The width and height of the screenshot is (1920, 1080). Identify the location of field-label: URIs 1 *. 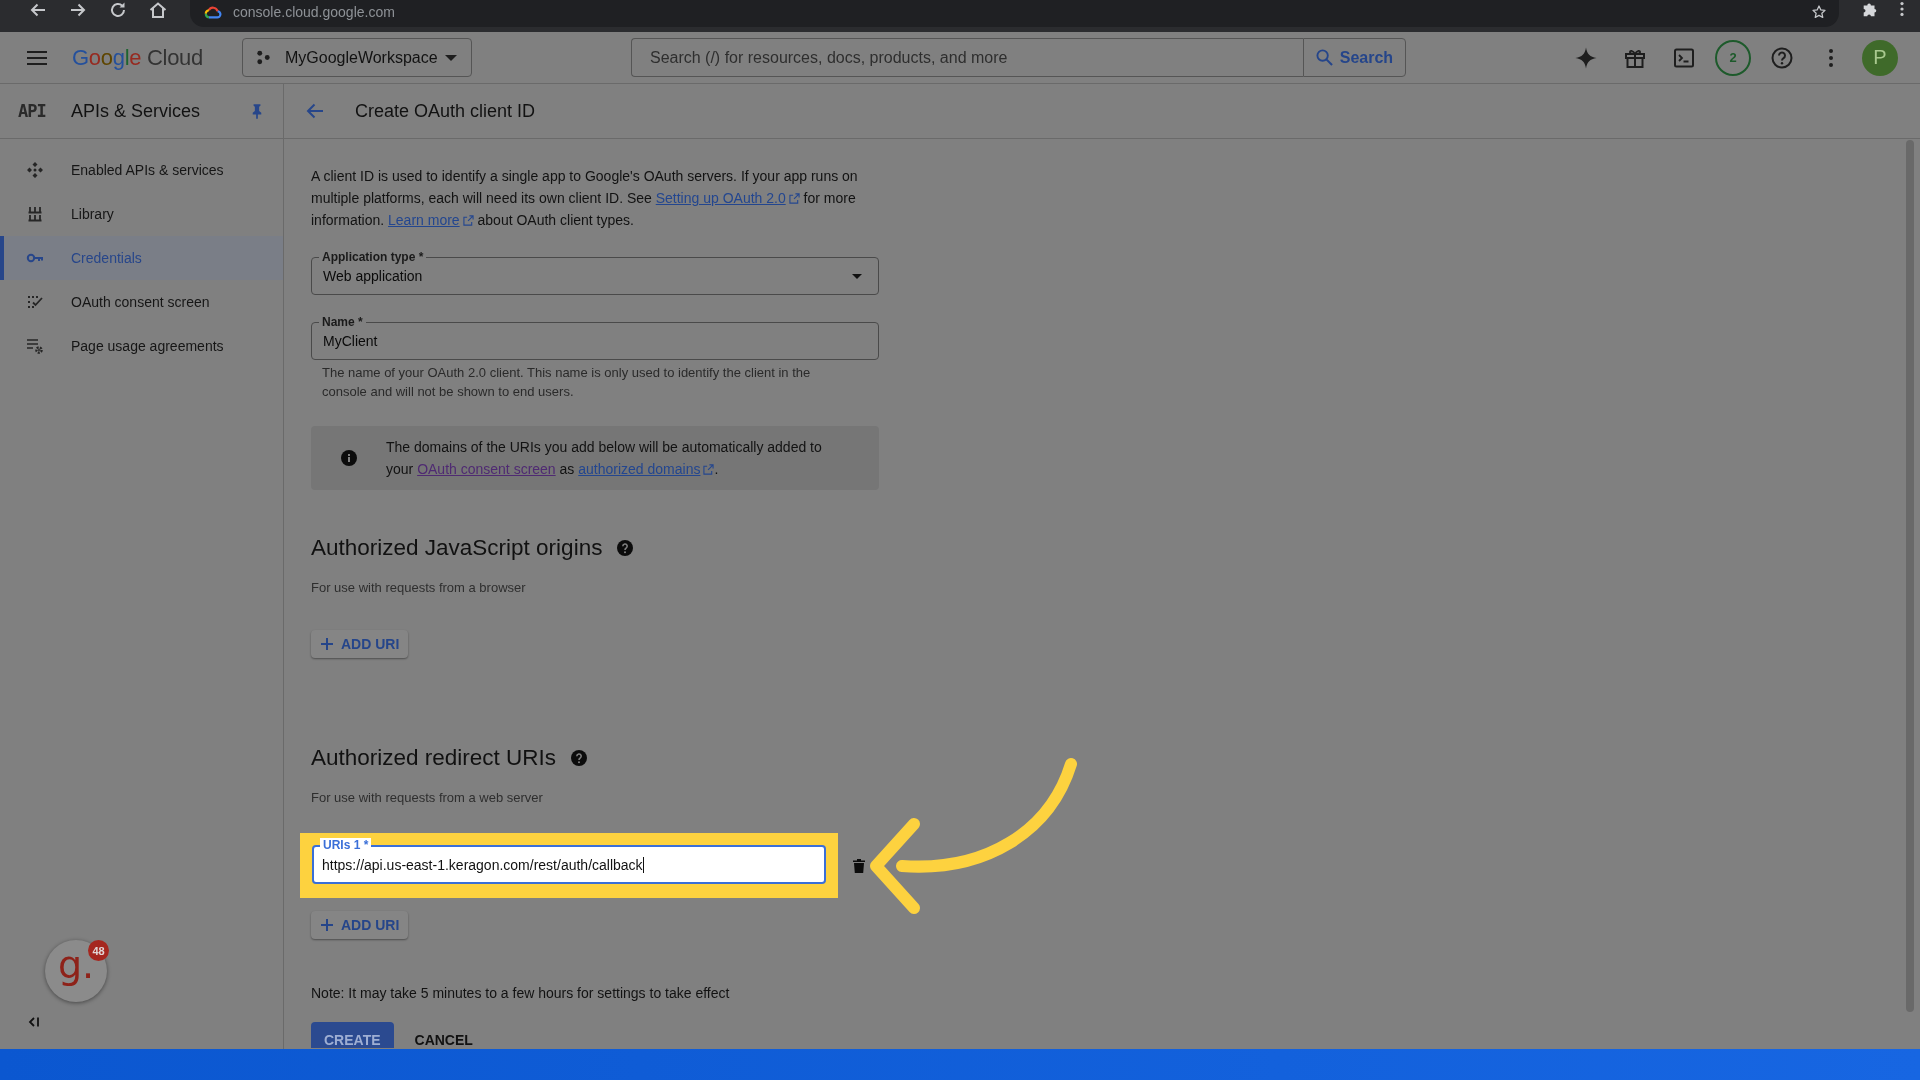
(346, 845).